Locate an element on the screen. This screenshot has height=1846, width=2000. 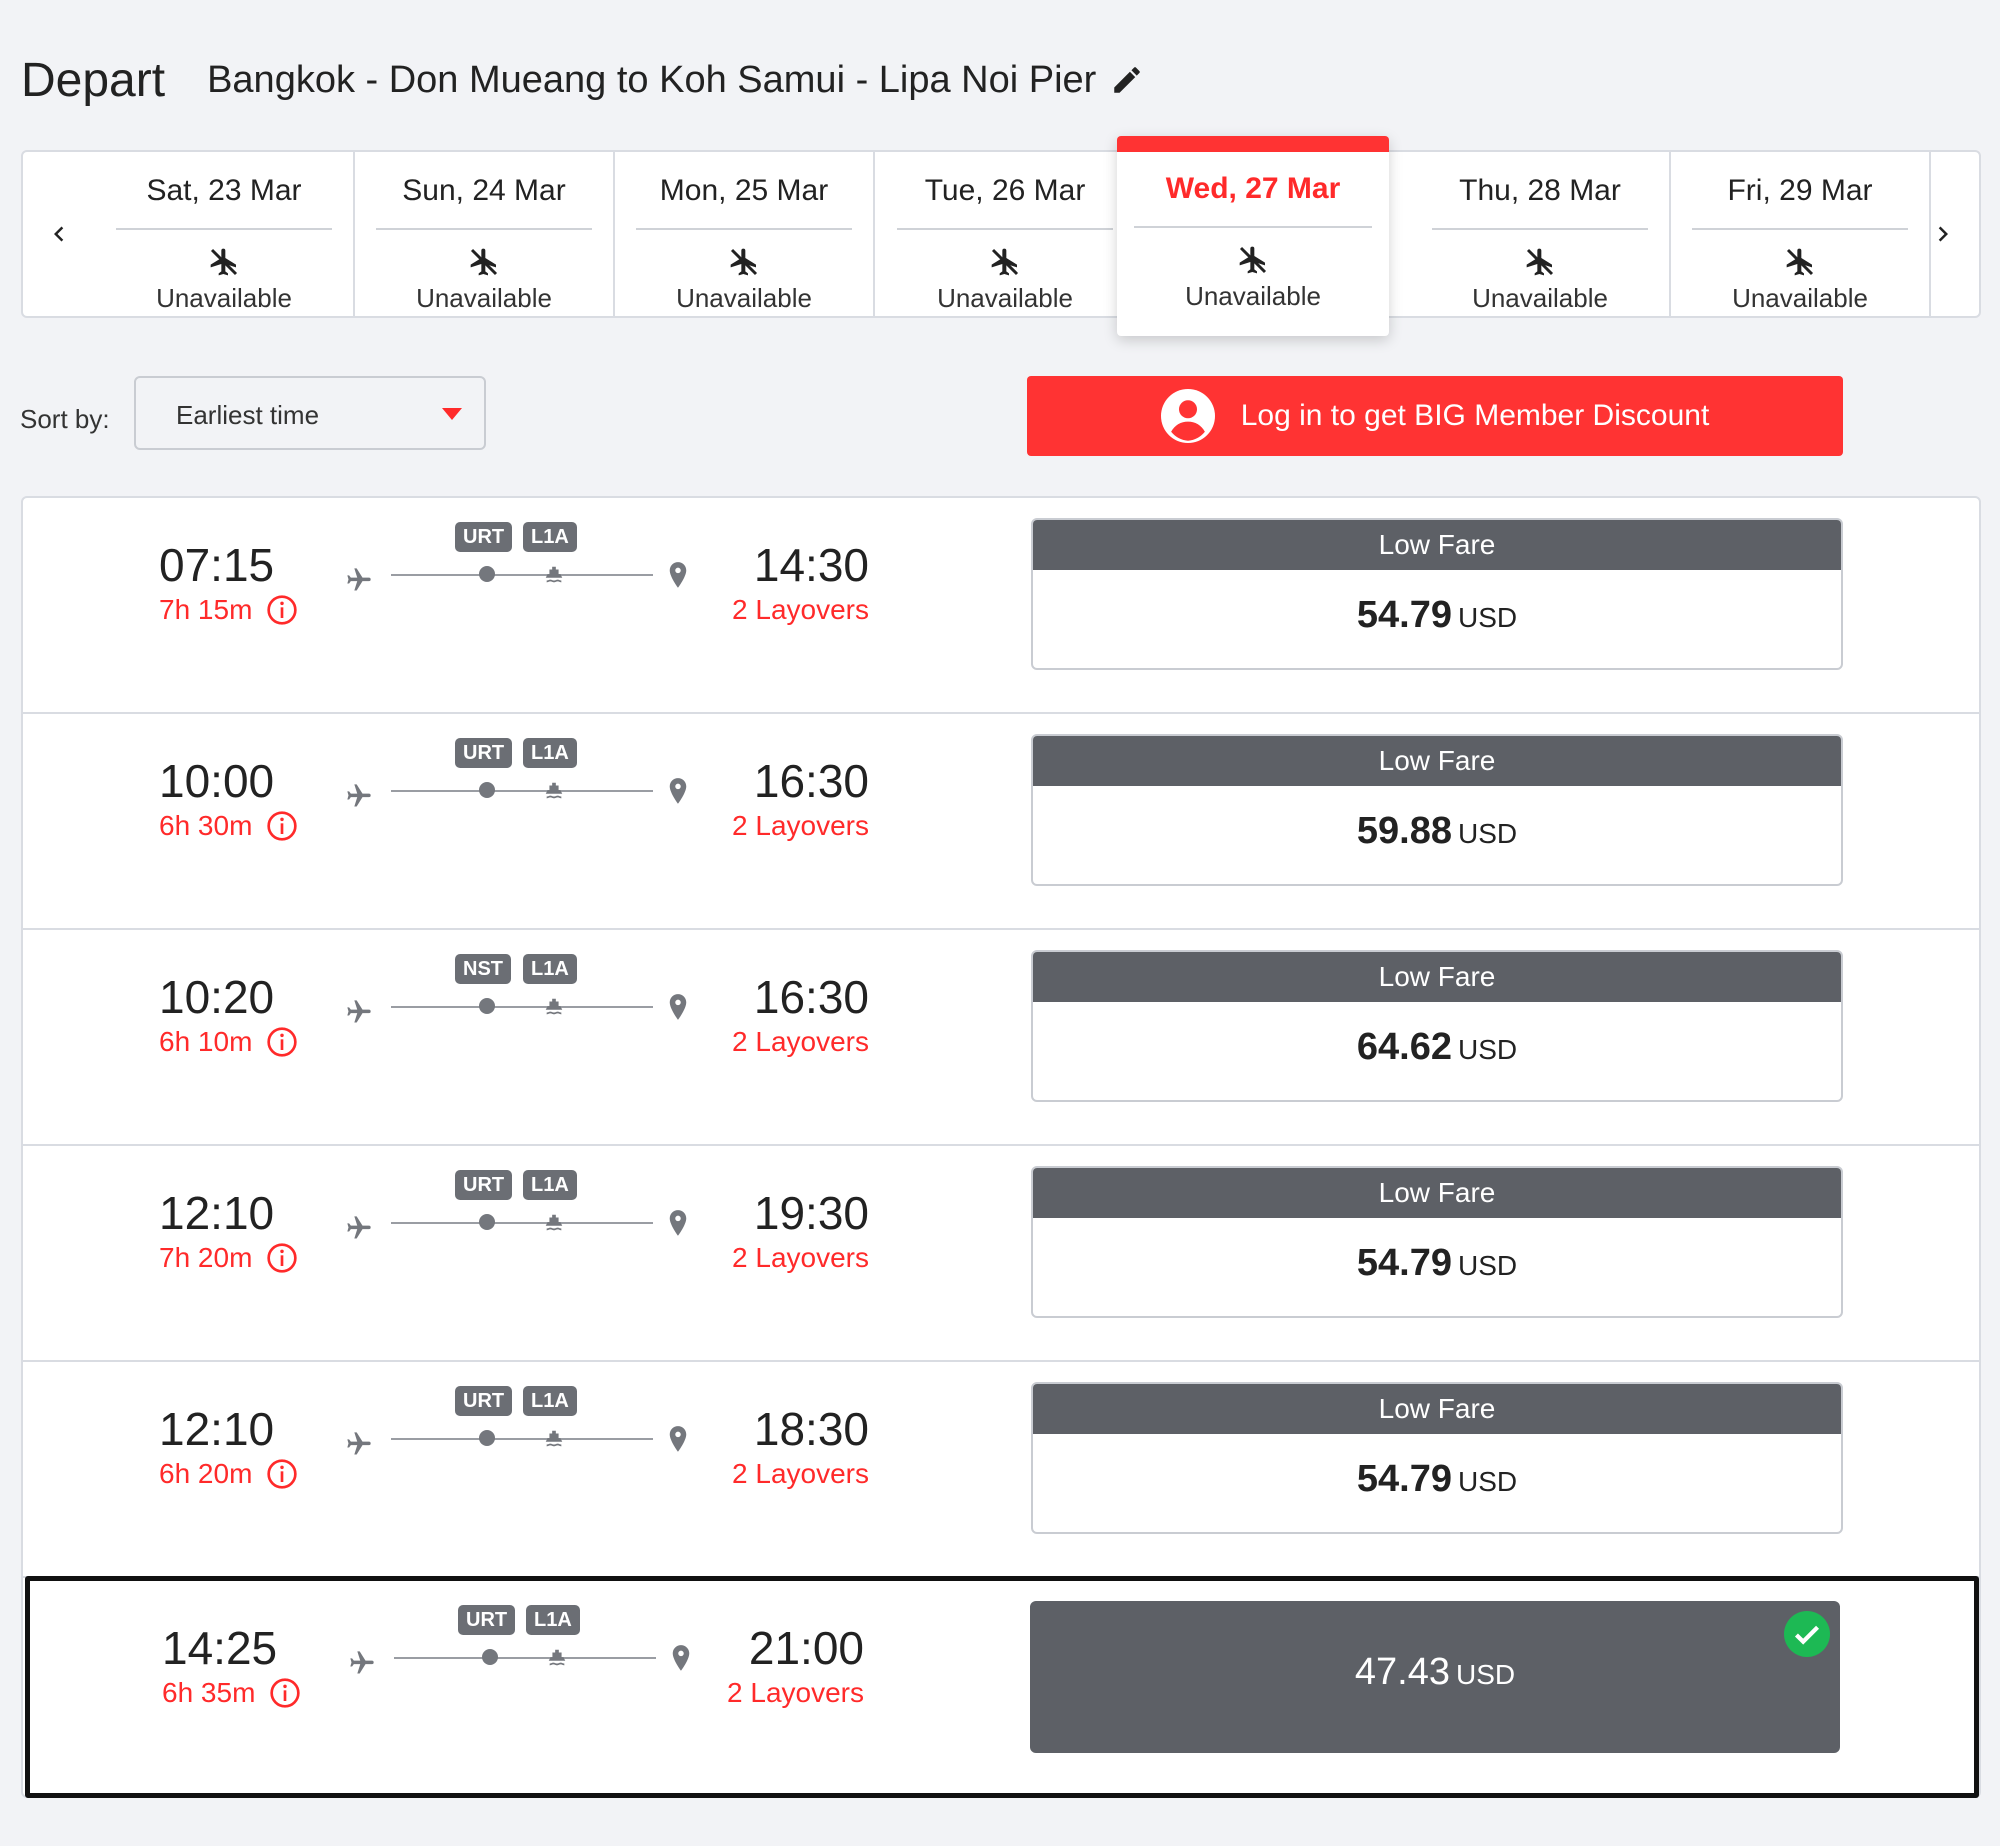
fare-price: 59.88 USD is located at coordinates (1437, 831).